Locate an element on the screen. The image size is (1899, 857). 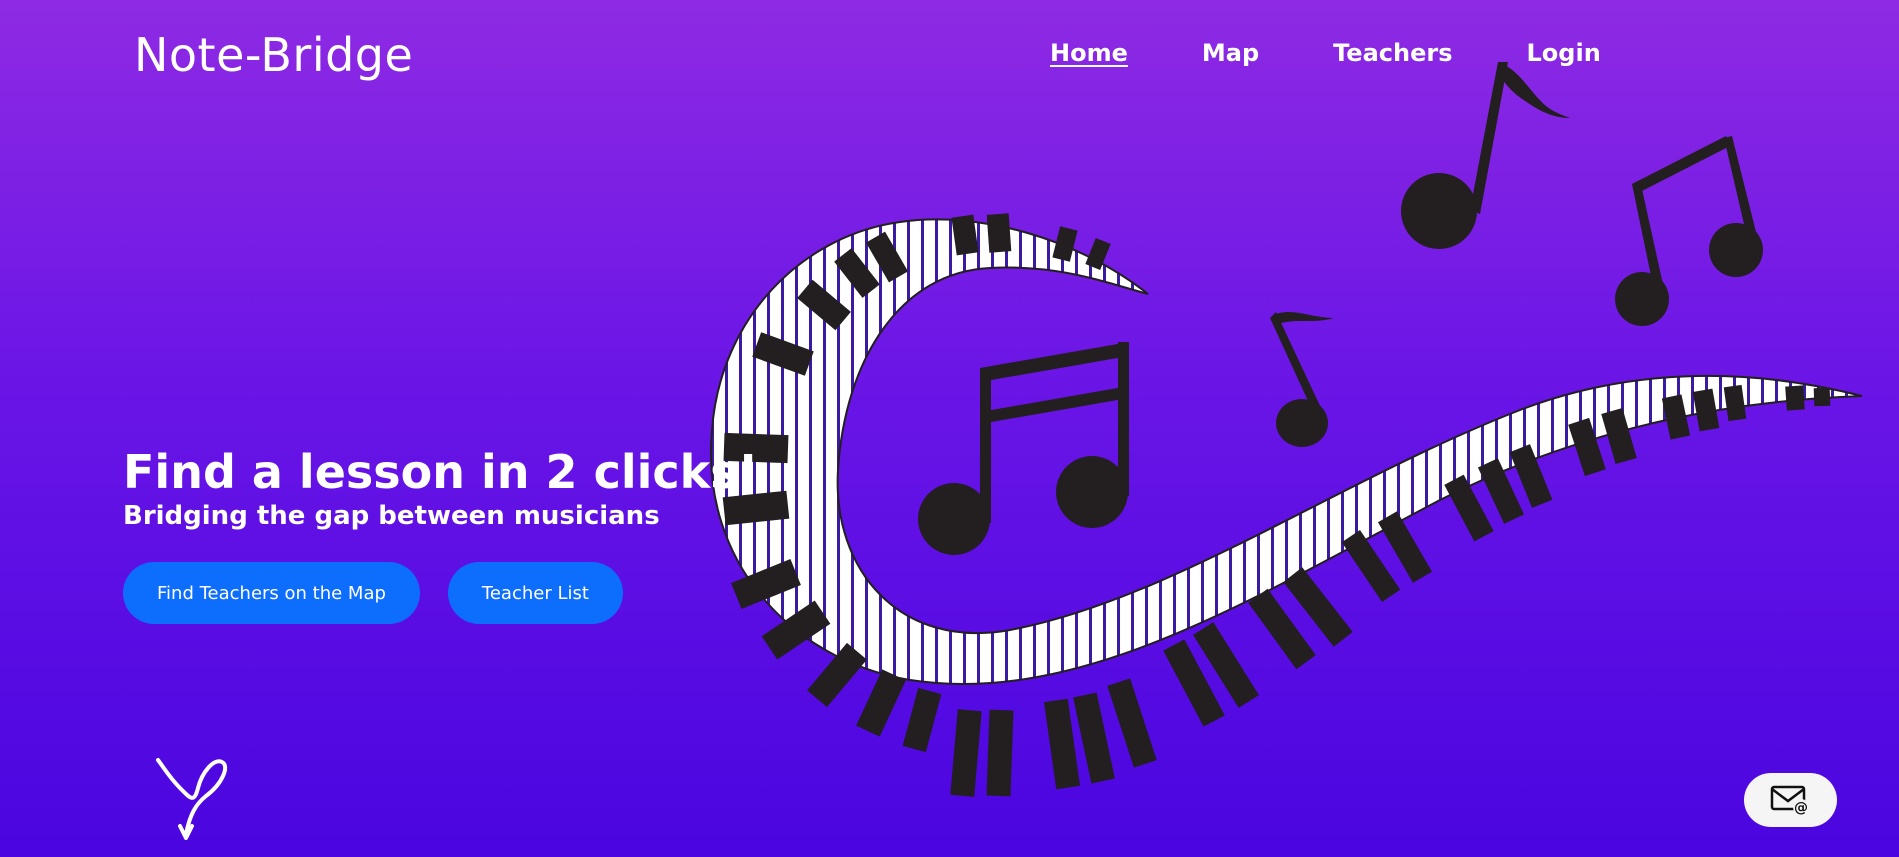
mail-button: @ is located at coordinates (1790, 800).